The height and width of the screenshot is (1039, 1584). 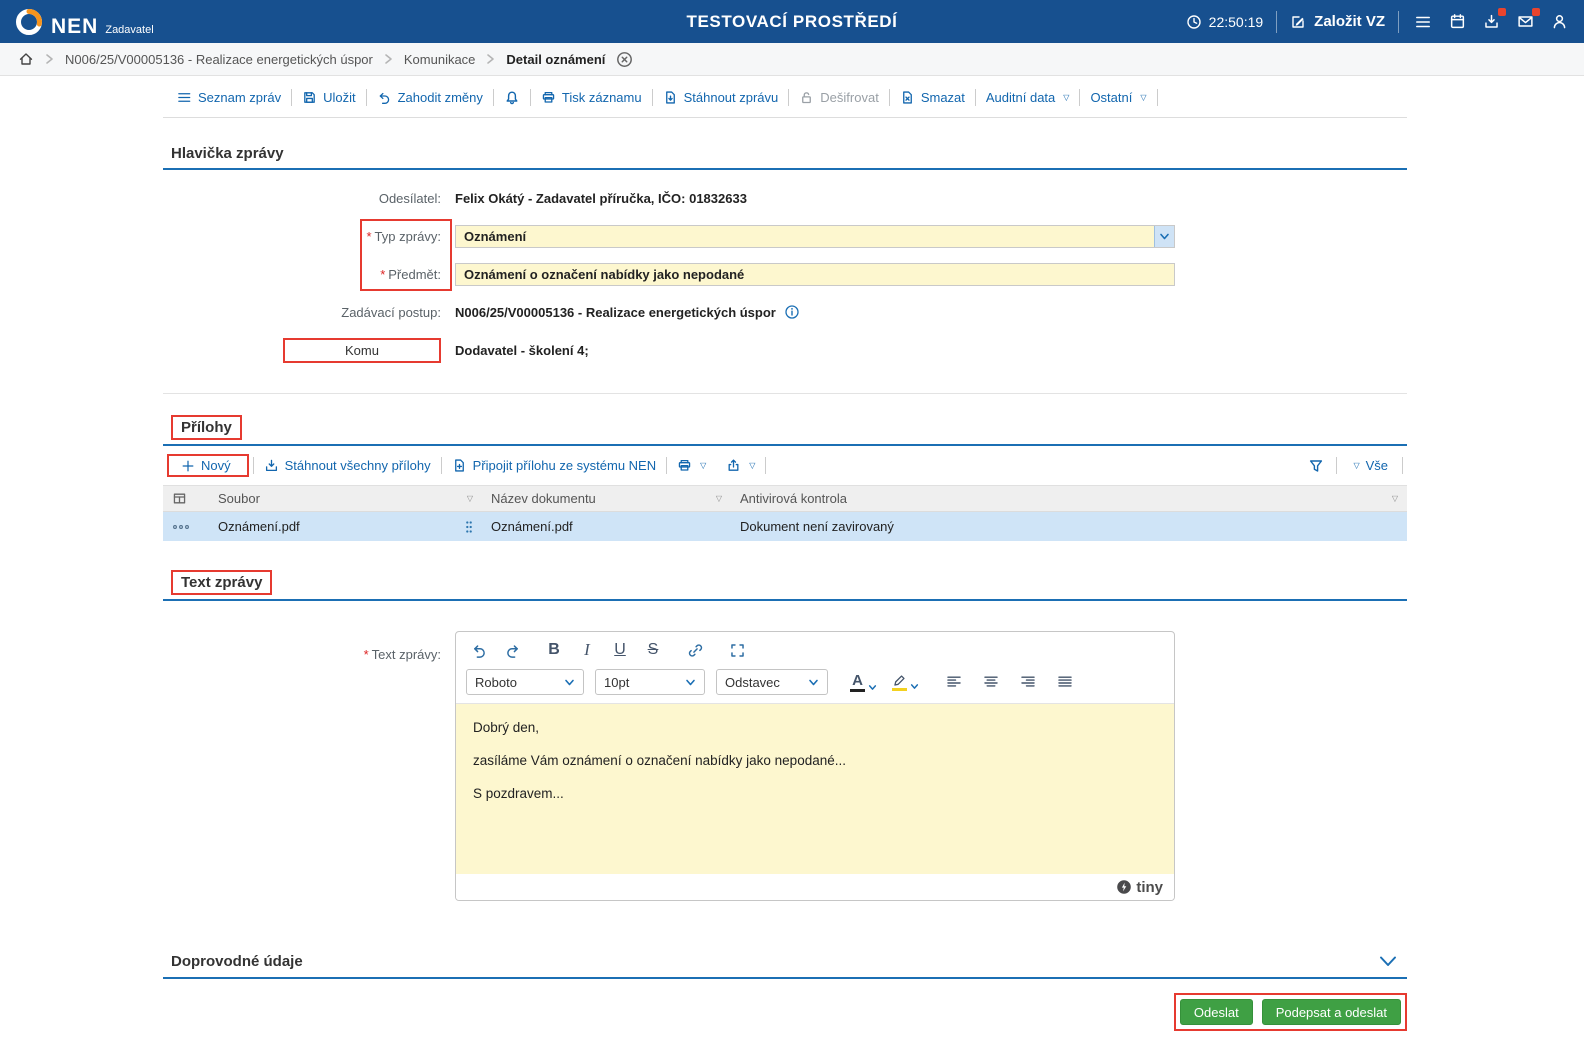 What do you see at coordinates (1069, 498) in the screenshot?
I see `column-header-antivirus: Antivirová kontrola ▽` at bounding box center [1069, 498].